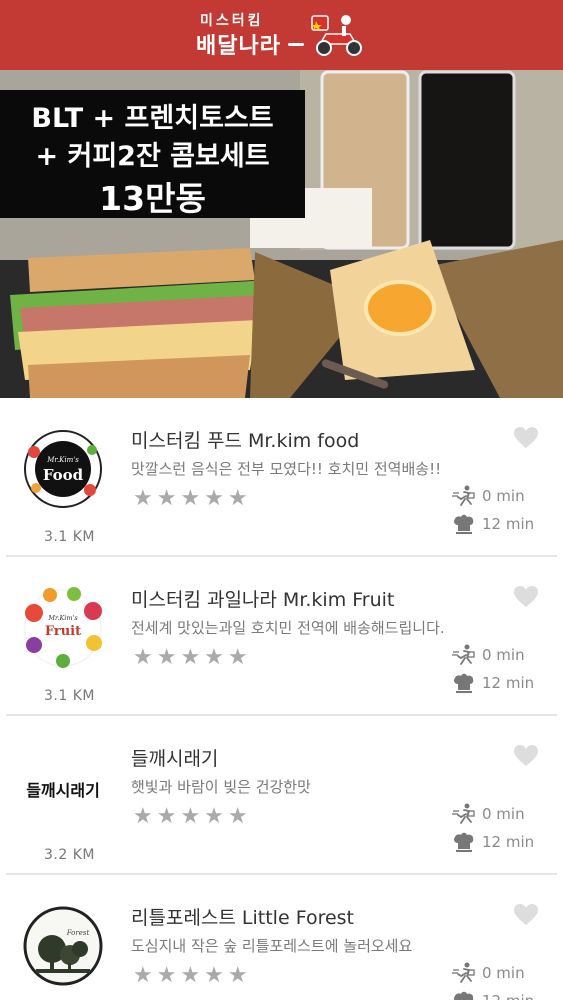  I want to click on restaurant-name: 들깨시래기, so click(175, 759).